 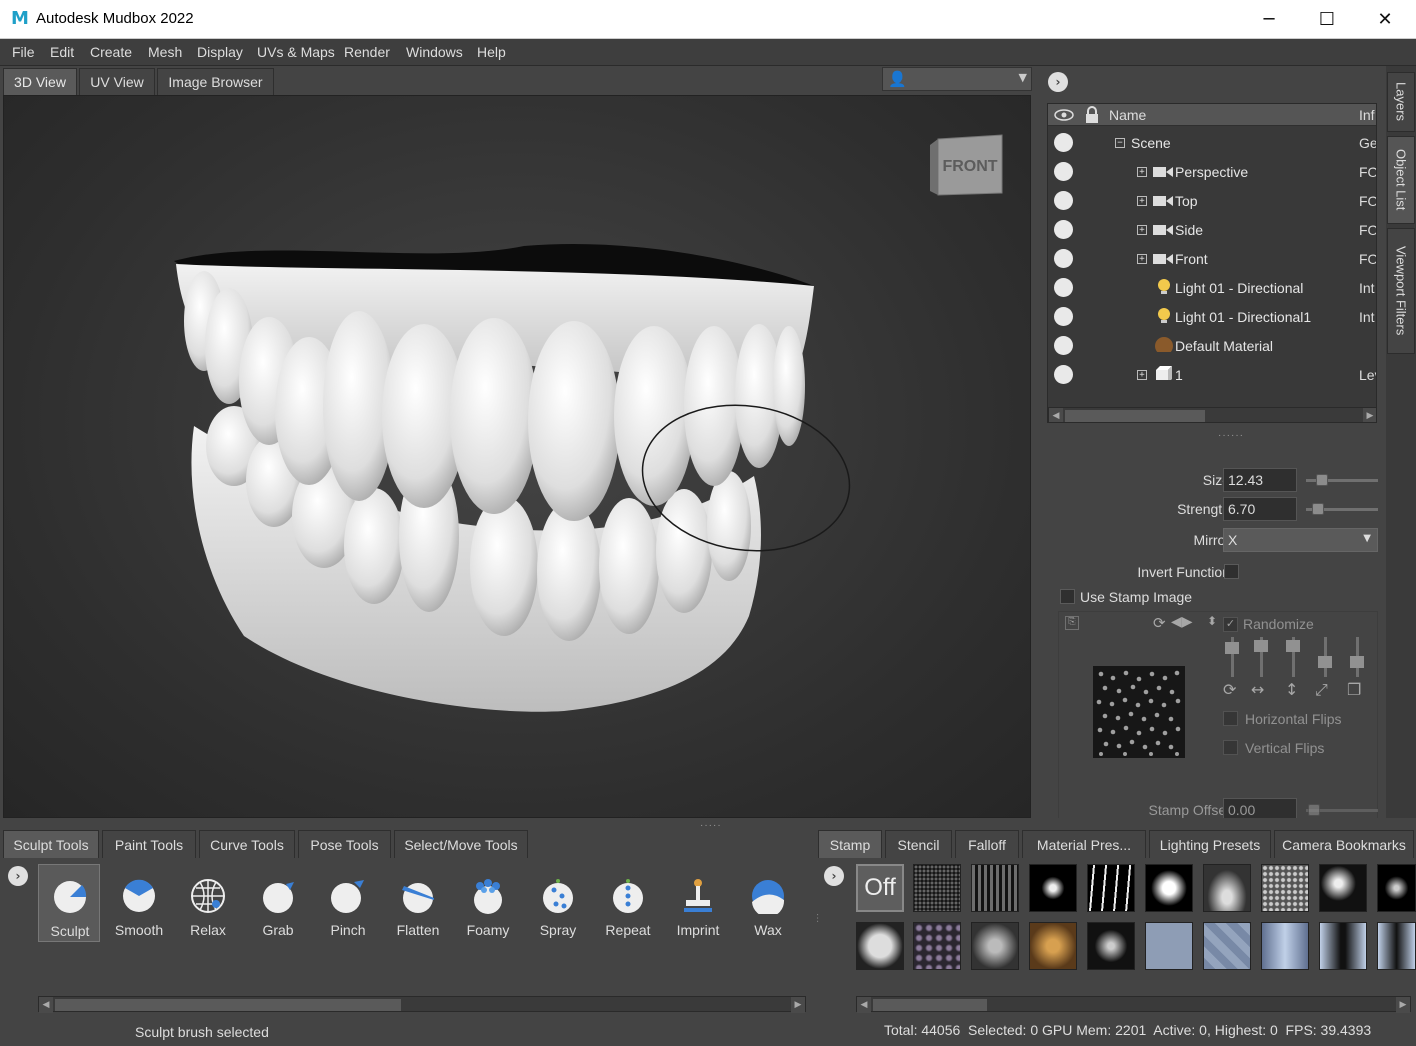 What do you see at coordinates (1212, 143) in the screenshot?
I see `list-item-scene: − Scene Ge` at bounding box center [1212, 143].